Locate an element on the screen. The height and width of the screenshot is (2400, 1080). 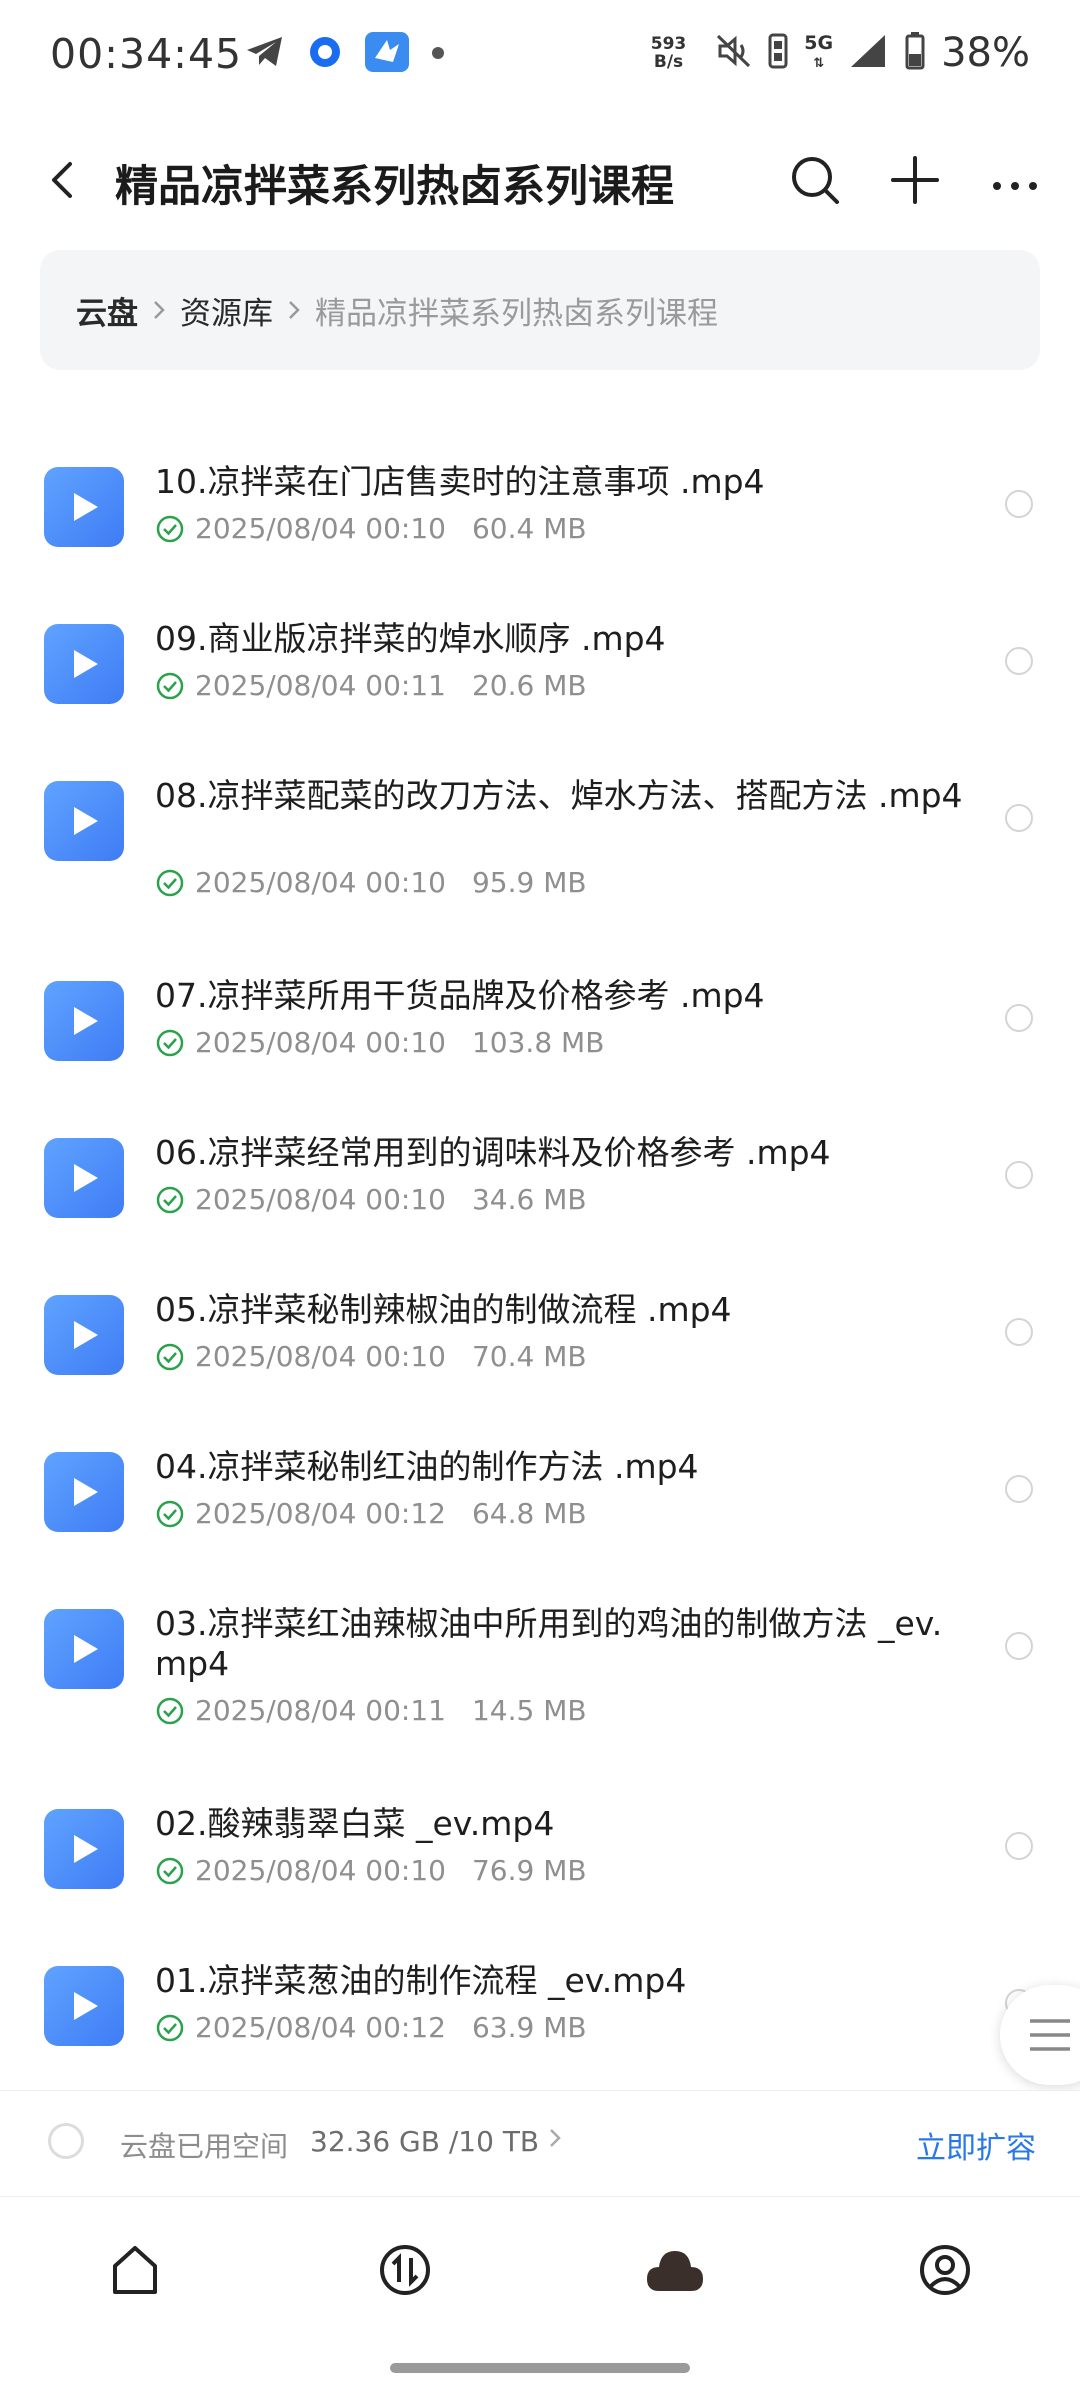
home-indicator is located at coordinates (540, 2368).